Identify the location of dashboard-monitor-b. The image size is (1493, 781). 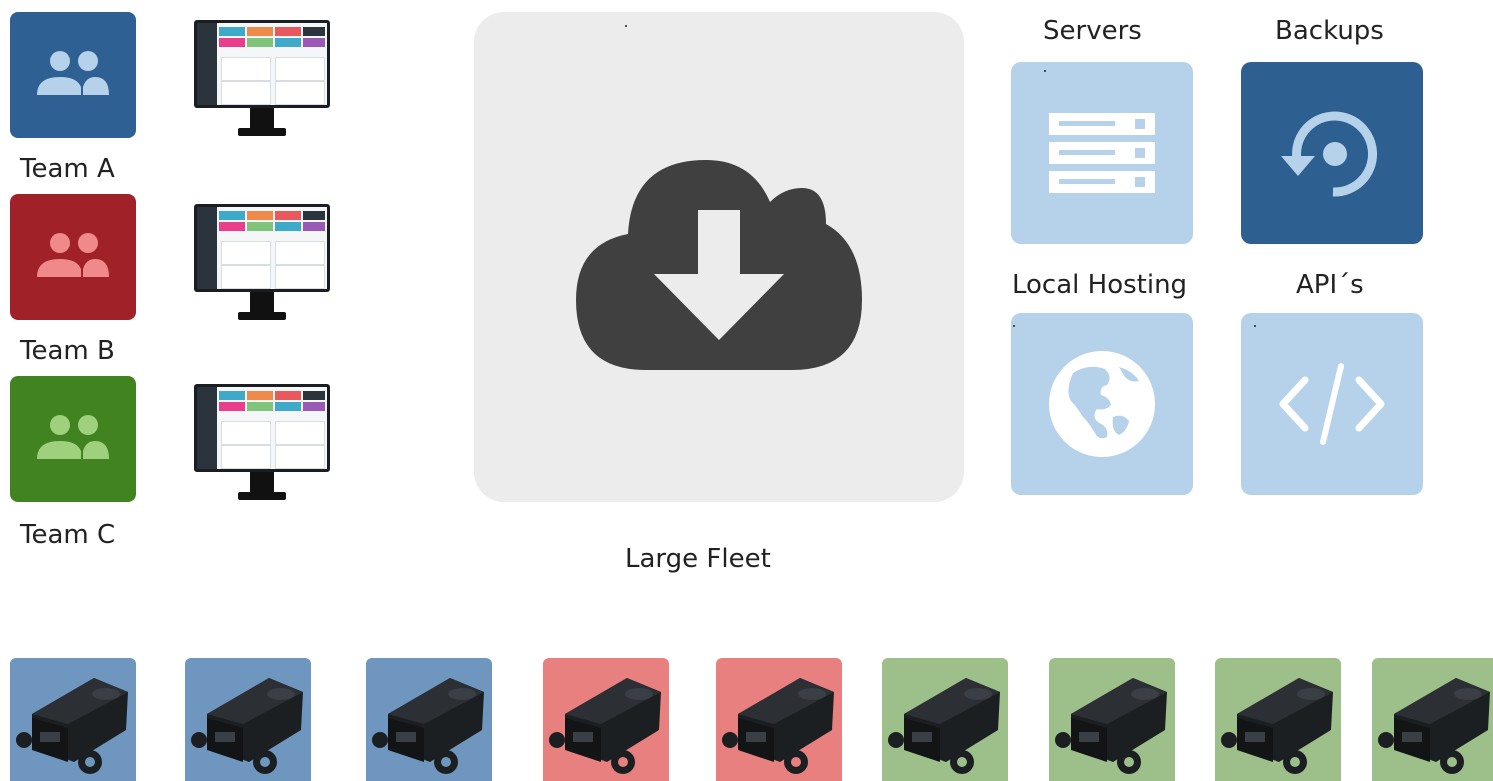
(262, 263).